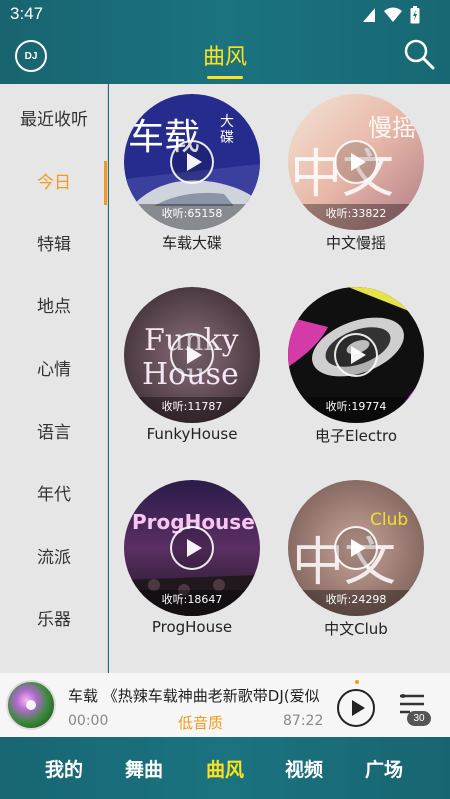  I want to click on genre-card: Funky House 收听:11787 FunkyHouse, so click(192, 369).